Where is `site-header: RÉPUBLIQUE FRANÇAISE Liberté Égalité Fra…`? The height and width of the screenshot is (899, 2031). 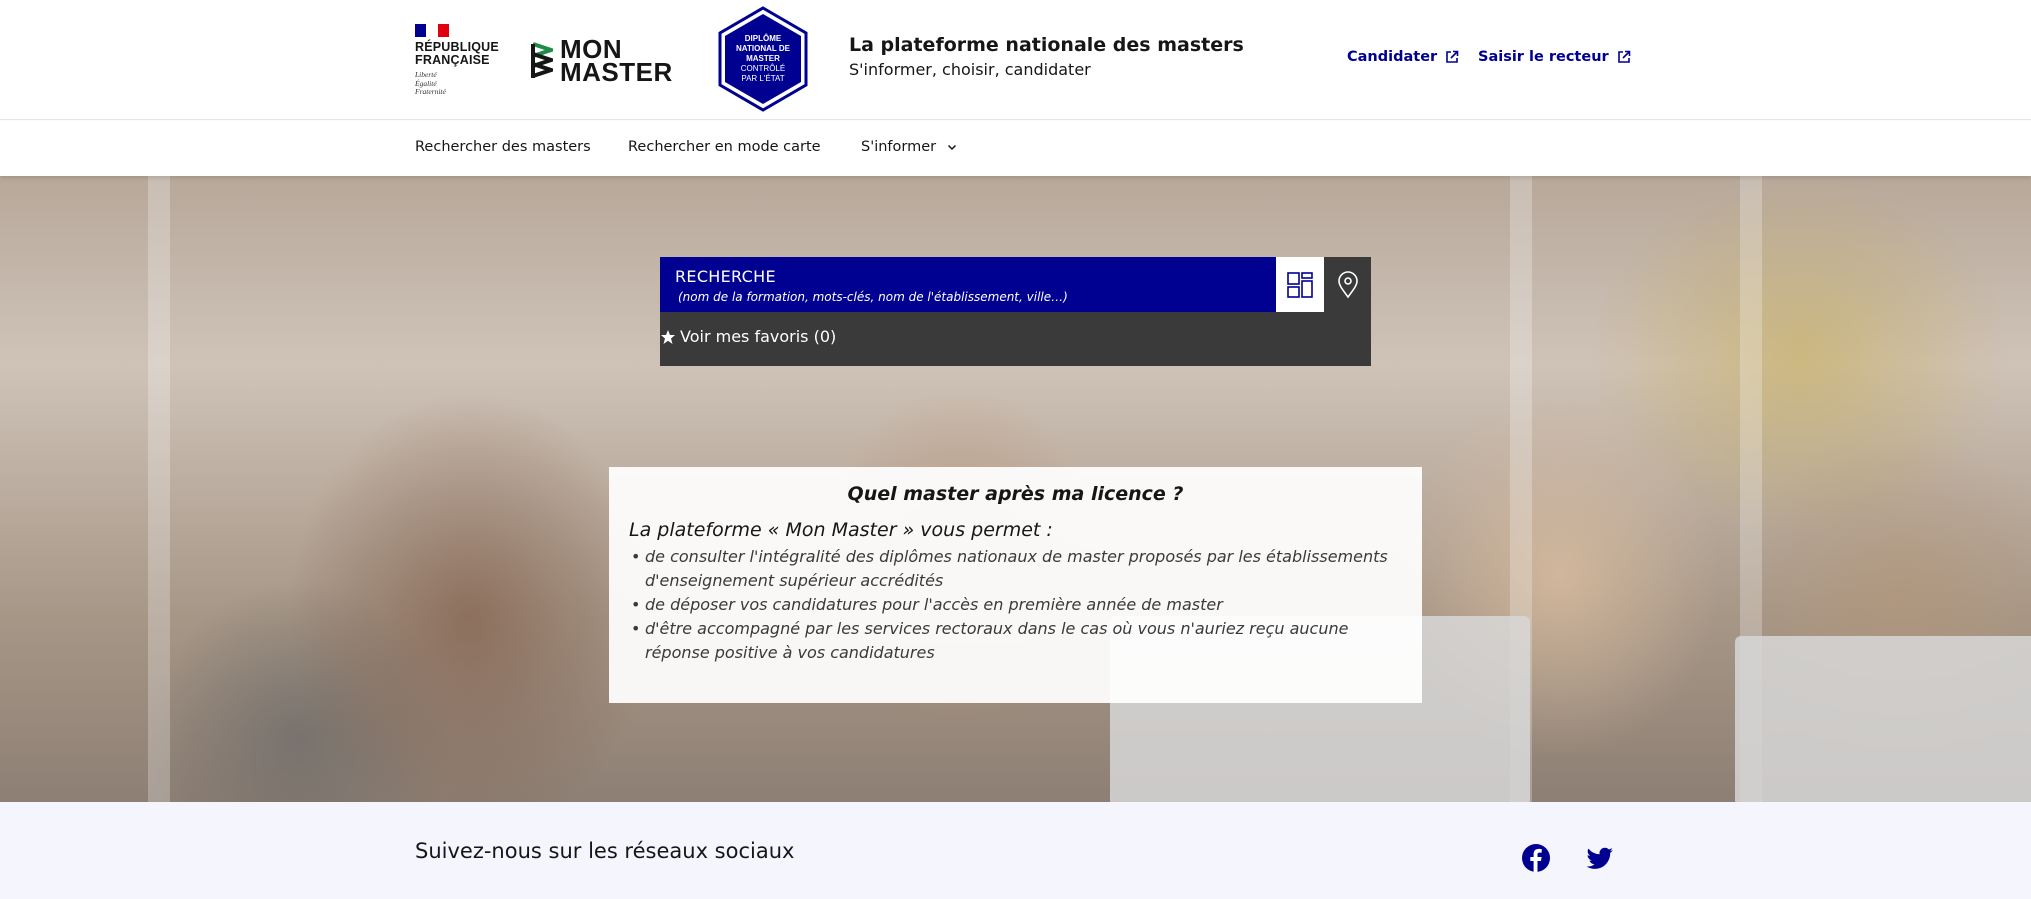 site-header: RÉPUBLIQUE FRANÇAISE Liberté Égalité Fra… is located at coordinates (1015, 60).